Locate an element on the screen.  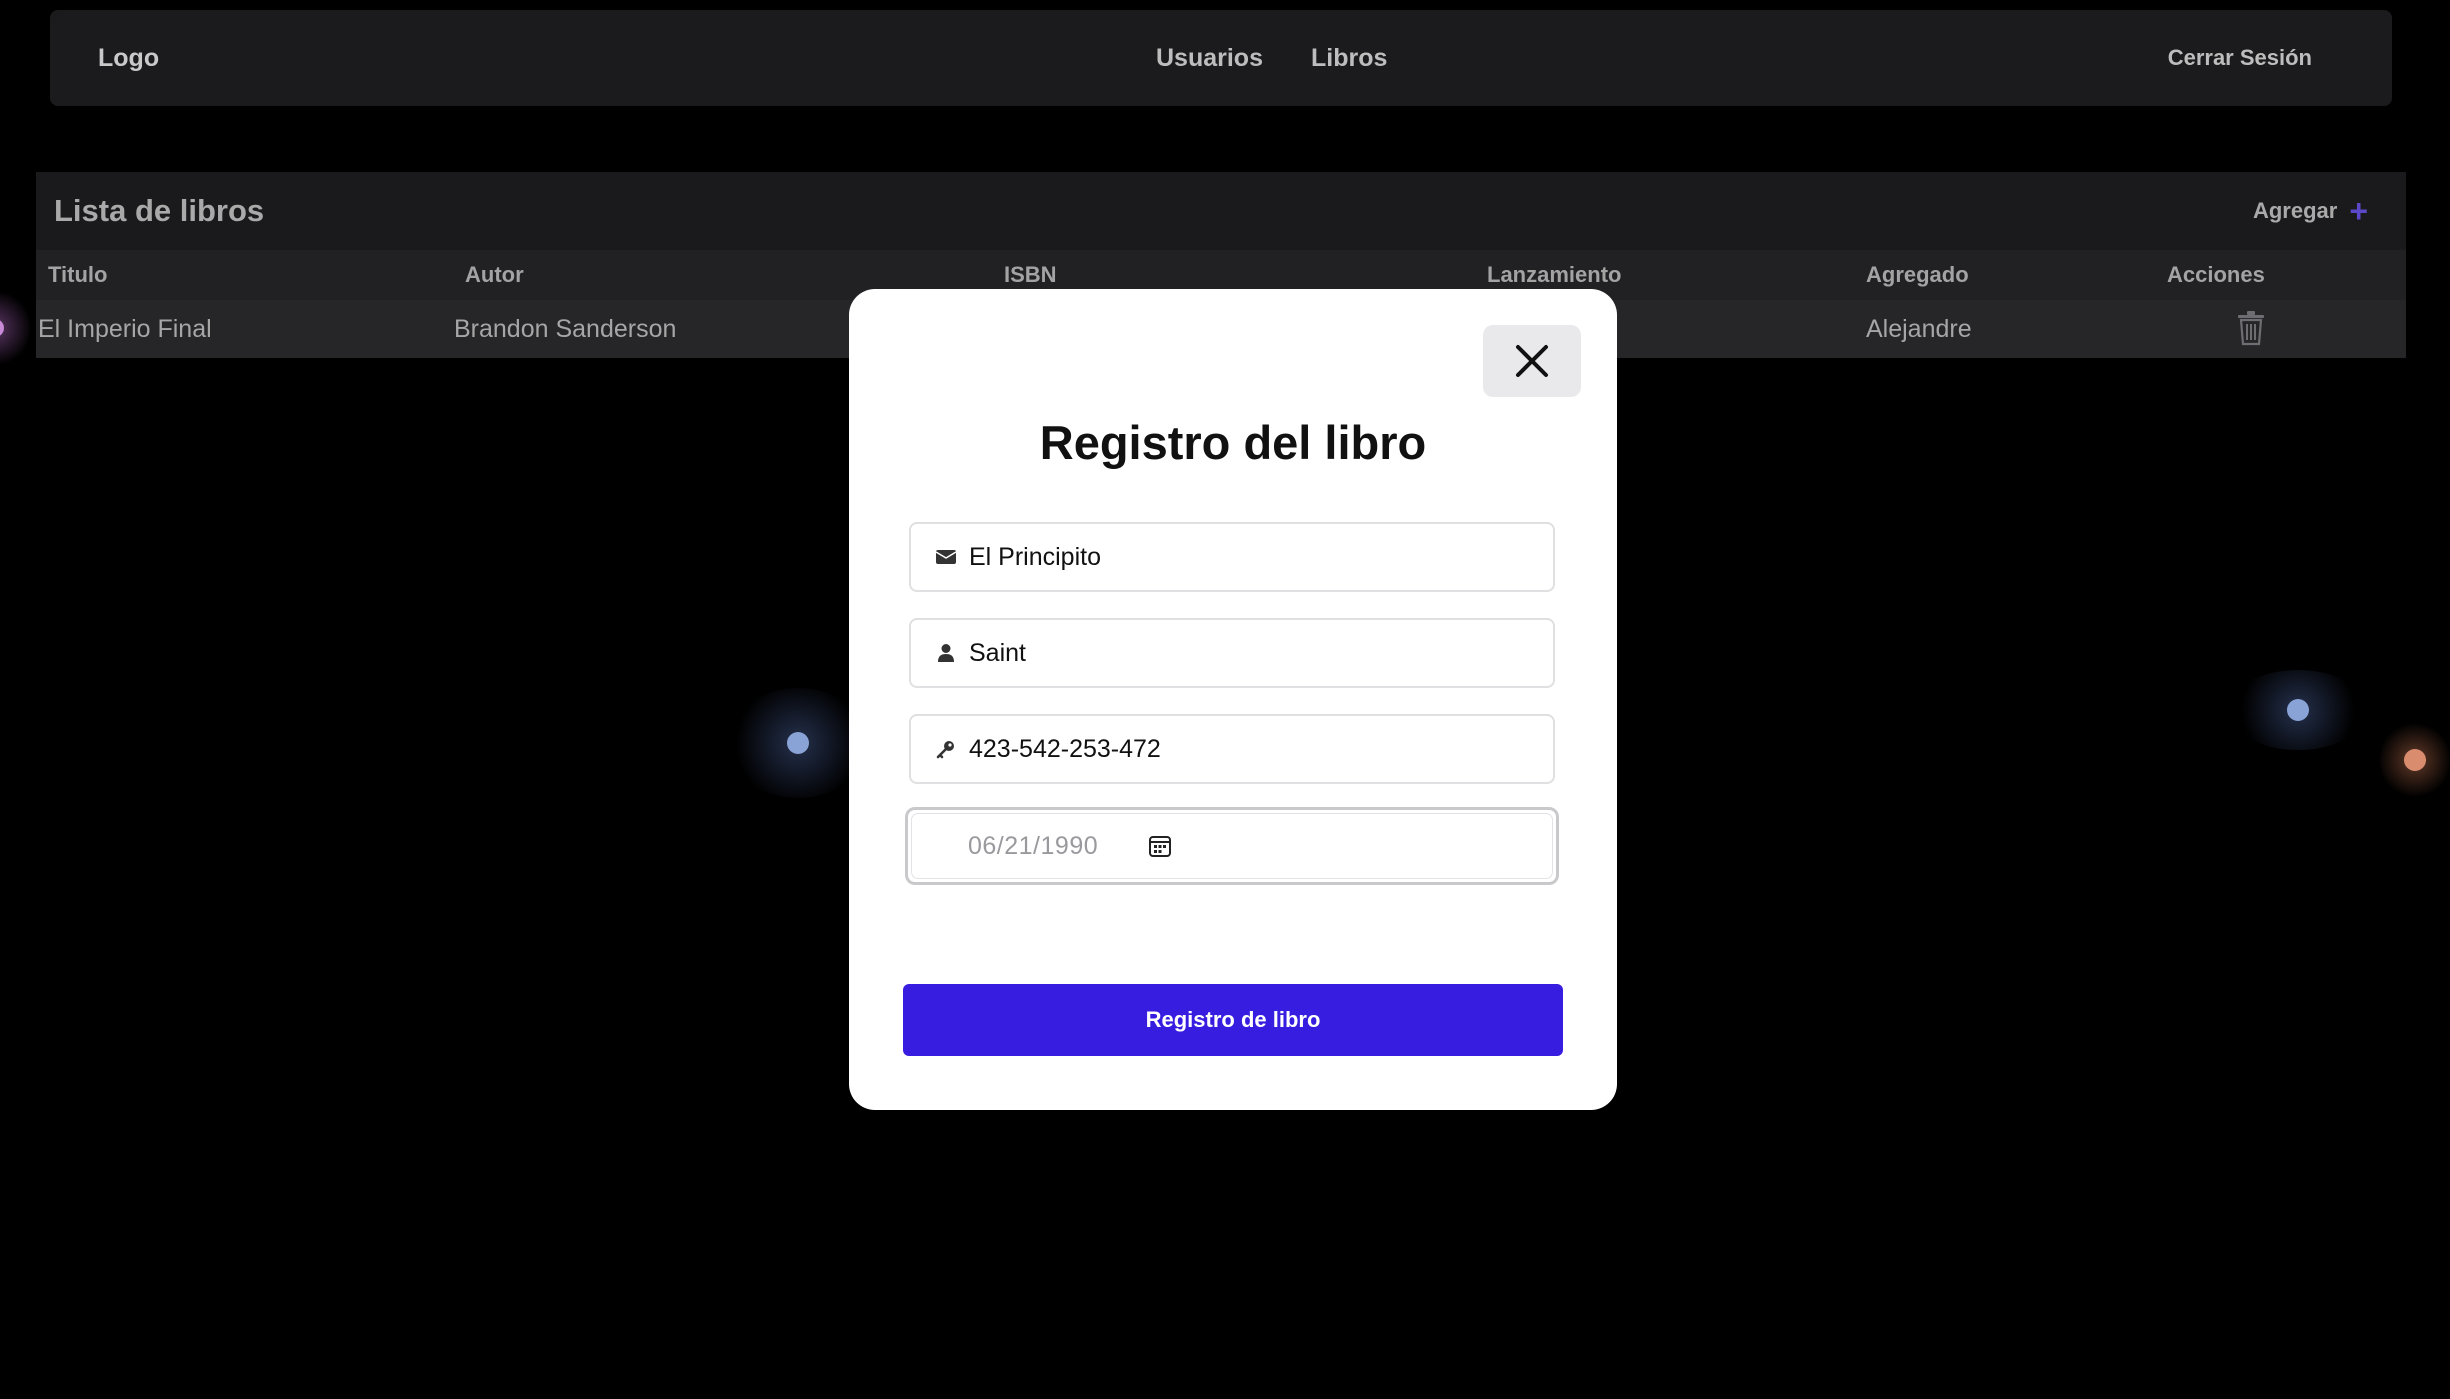
glow-dot-orange is located at coordinates (2415, 760).